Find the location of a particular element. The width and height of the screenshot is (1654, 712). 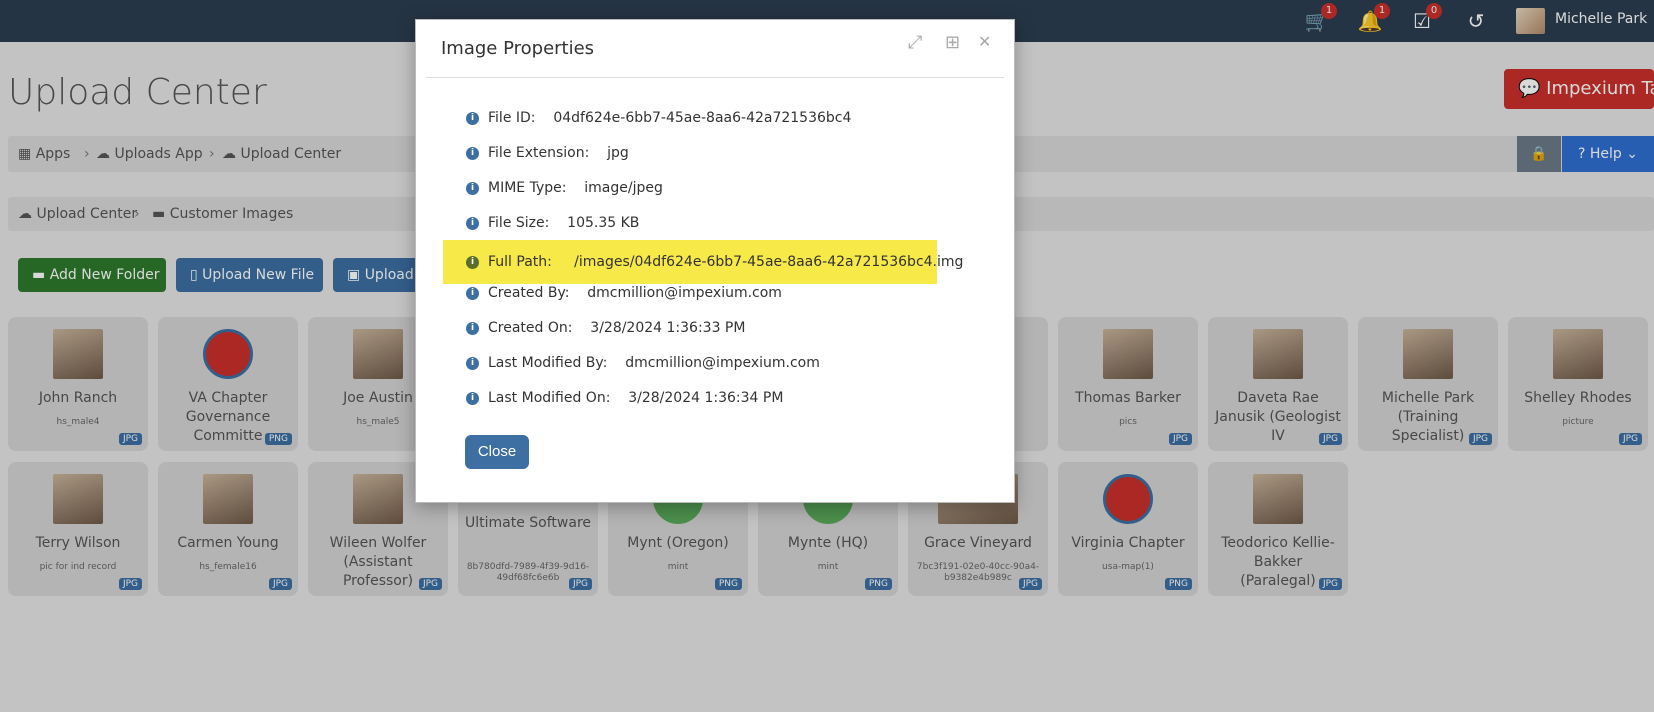

close-icon: ✕ is located at coordinates (984, 41).